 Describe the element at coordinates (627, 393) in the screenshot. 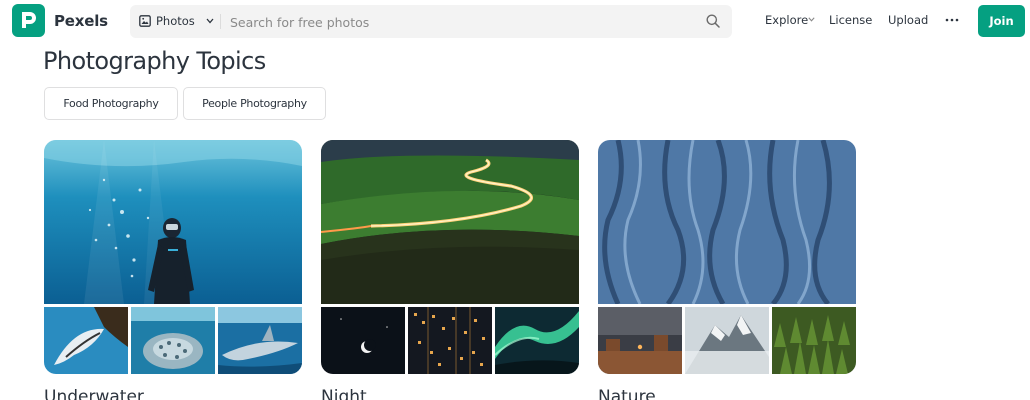

I see `topic-label: Nature` at that location.